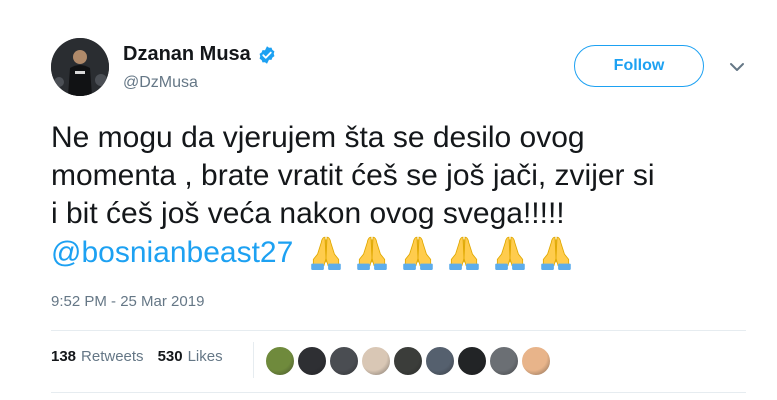  I want to click on tweet-stats: 138 Retweets 530 Likes, so click(137, 356).